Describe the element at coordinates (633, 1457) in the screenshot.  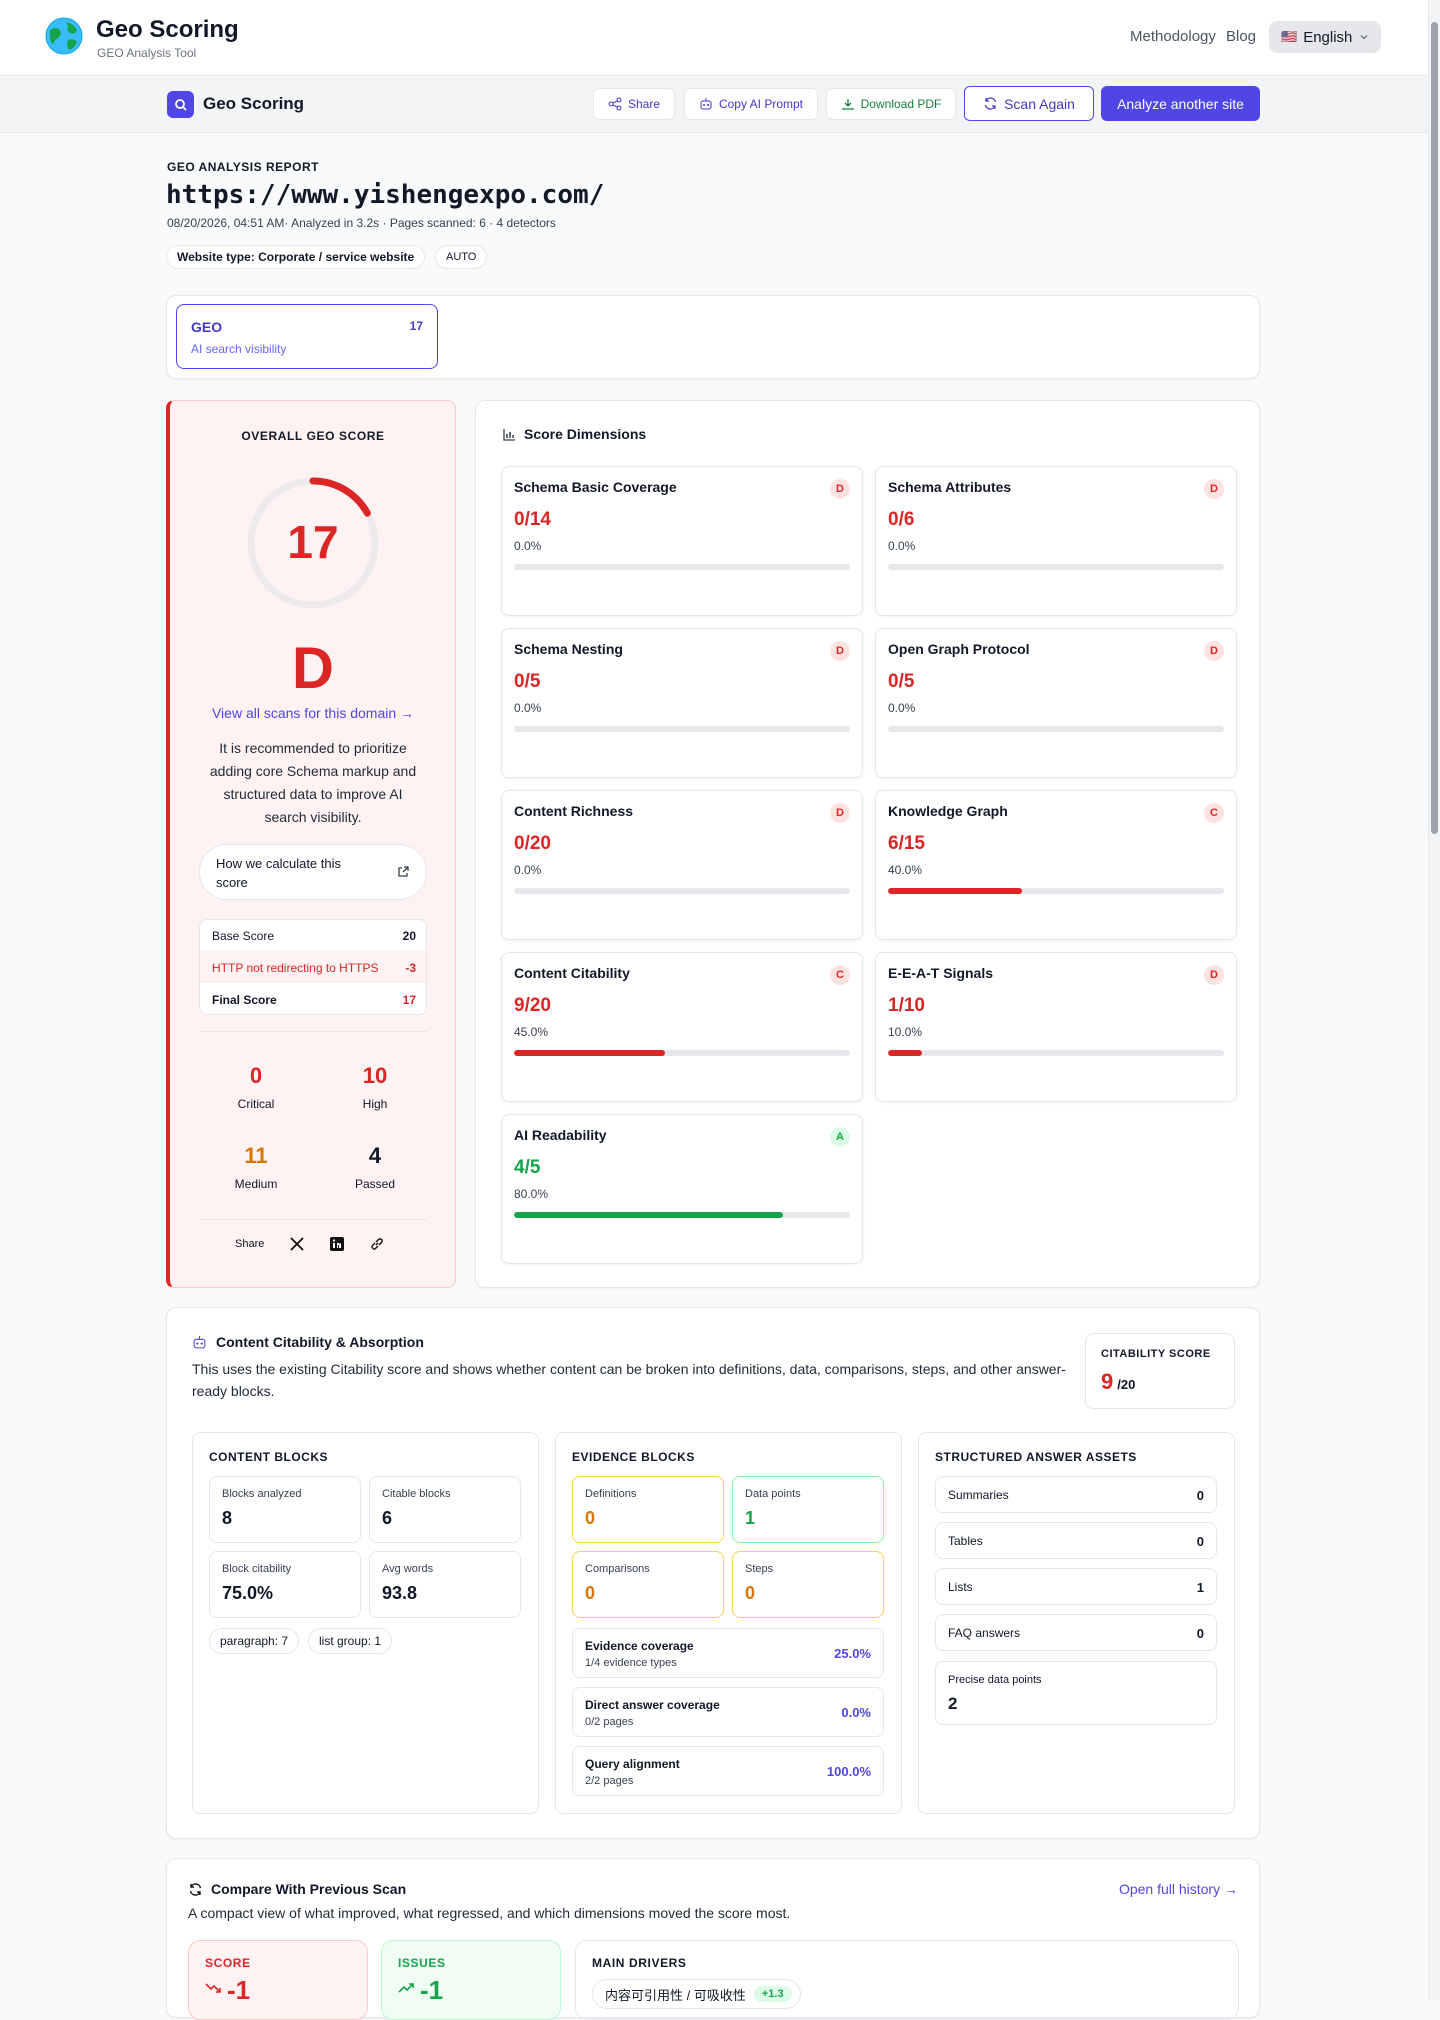
I see `evidence-blocks-title: EVIDENCE BLOCKS` at that location.